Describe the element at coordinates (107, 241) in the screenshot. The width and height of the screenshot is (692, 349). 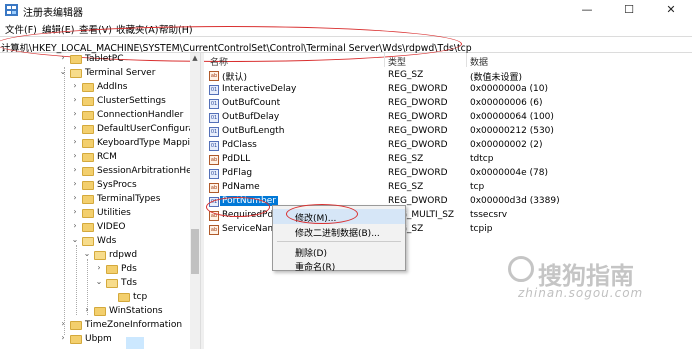
I see `tree-item-label: Wds` at that location.